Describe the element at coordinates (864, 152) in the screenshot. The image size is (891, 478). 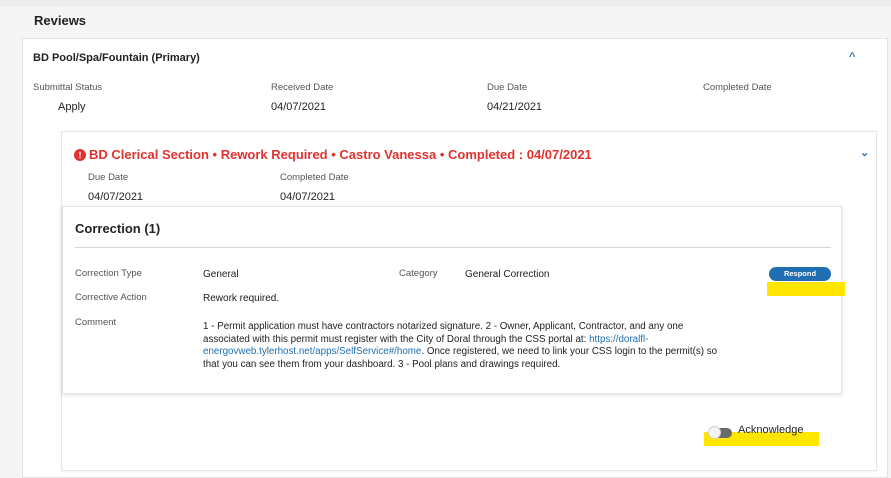
I see `chevron-down-icon: ⌄` at that location.